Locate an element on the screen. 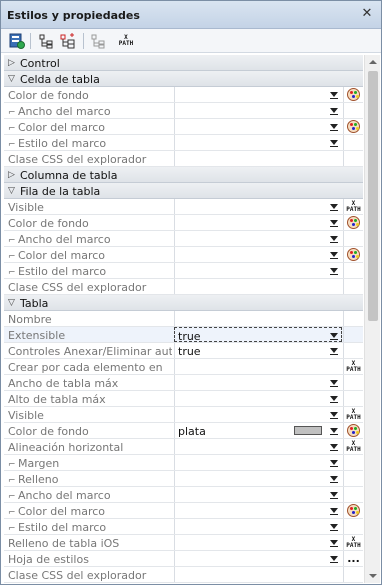 This screenshot has width=382, height=585. property-row: Nombre is located at coordinates (183, 319).